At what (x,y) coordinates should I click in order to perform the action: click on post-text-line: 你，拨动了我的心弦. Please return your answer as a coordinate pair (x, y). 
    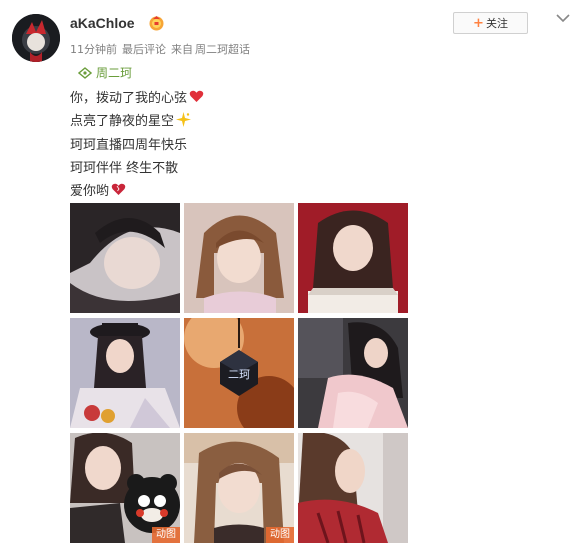
    Looking at the image, I should click on (137, 96).